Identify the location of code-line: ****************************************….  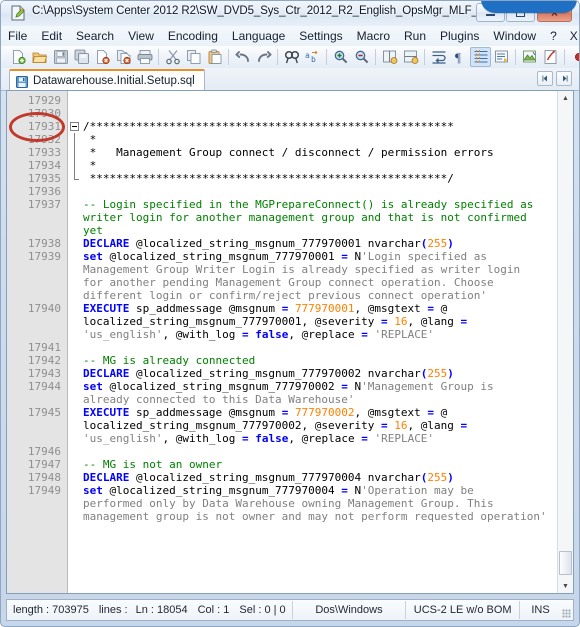
(268, 178).